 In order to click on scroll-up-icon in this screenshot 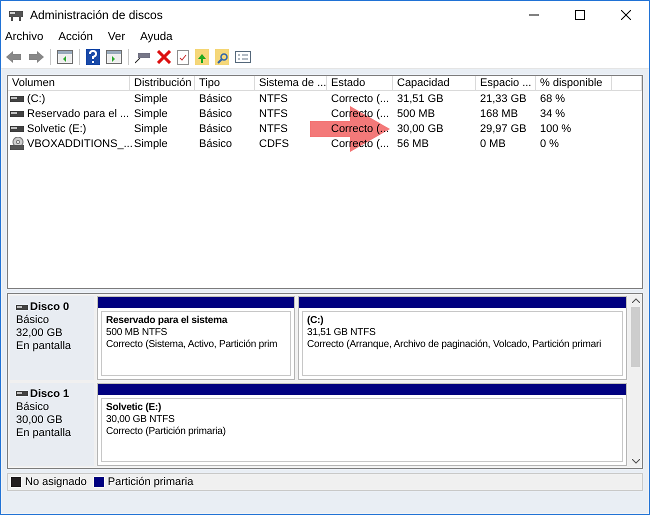, I will do `click(636, 300)`.